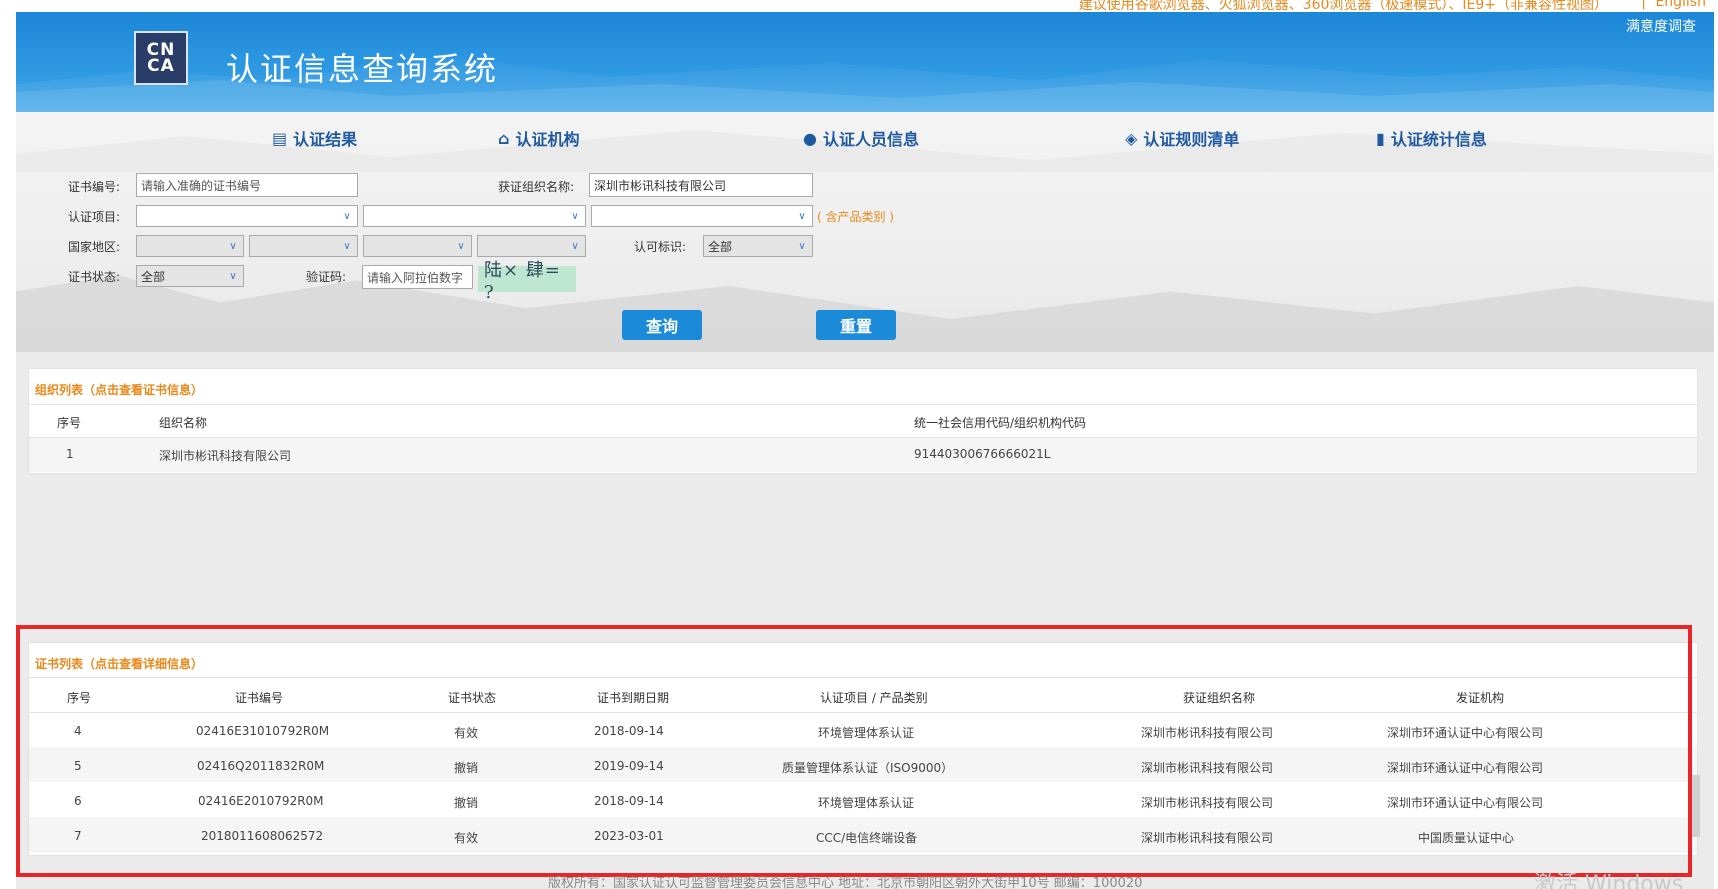 The height and width of the screenshot is (889, 1718). Describe the element at coordinates (535, 187) in the screenshot. I see `org-name-label: 获证组织名称:` at that location.